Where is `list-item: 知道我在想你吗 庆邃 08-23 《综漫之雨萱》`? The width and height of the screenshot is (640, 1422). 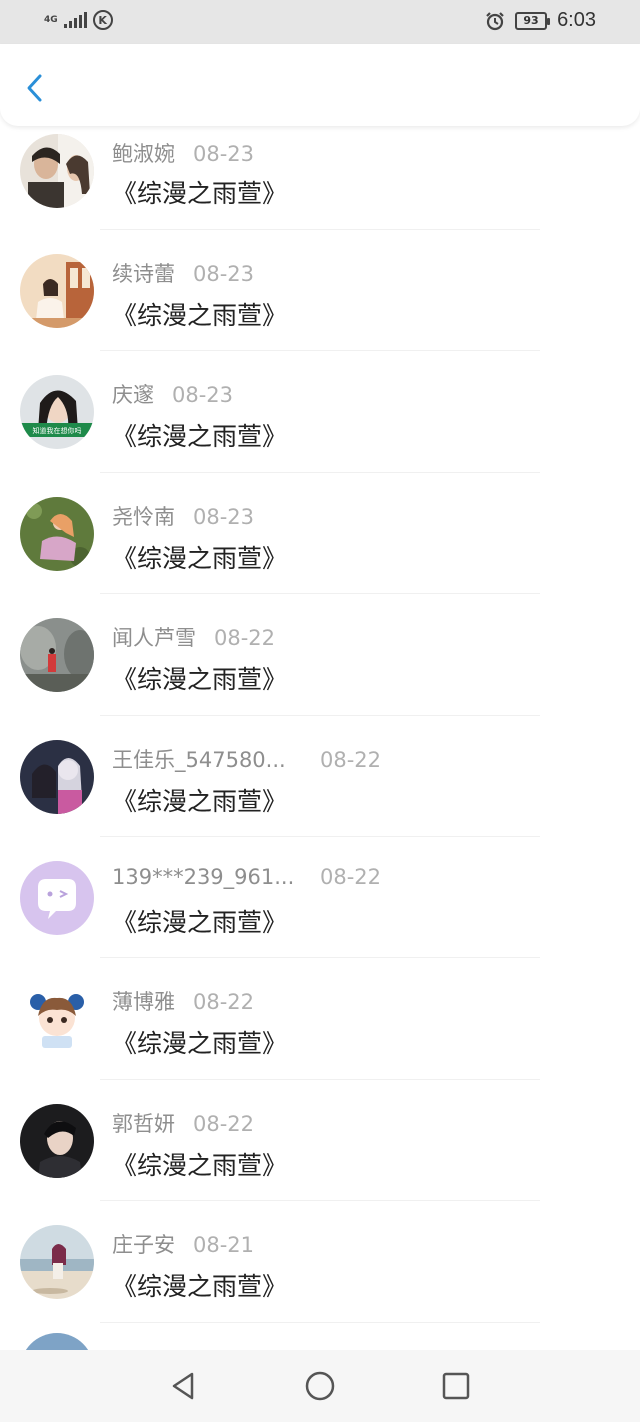 list-item: 知道我在想你吗 庆邃 08-23 《综漫之雨萱》 is located at coordinates (320, 412).